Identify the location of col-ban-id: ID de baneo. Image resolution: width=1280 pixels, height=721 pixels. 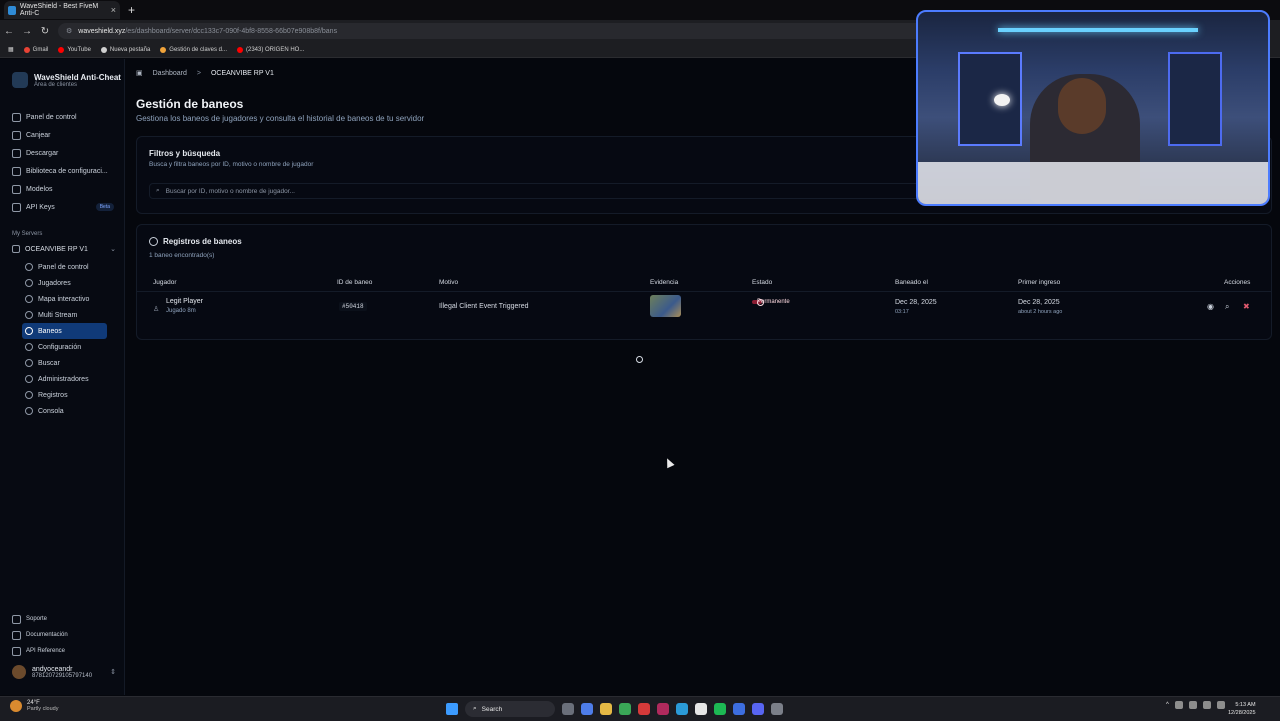
(355, 282).